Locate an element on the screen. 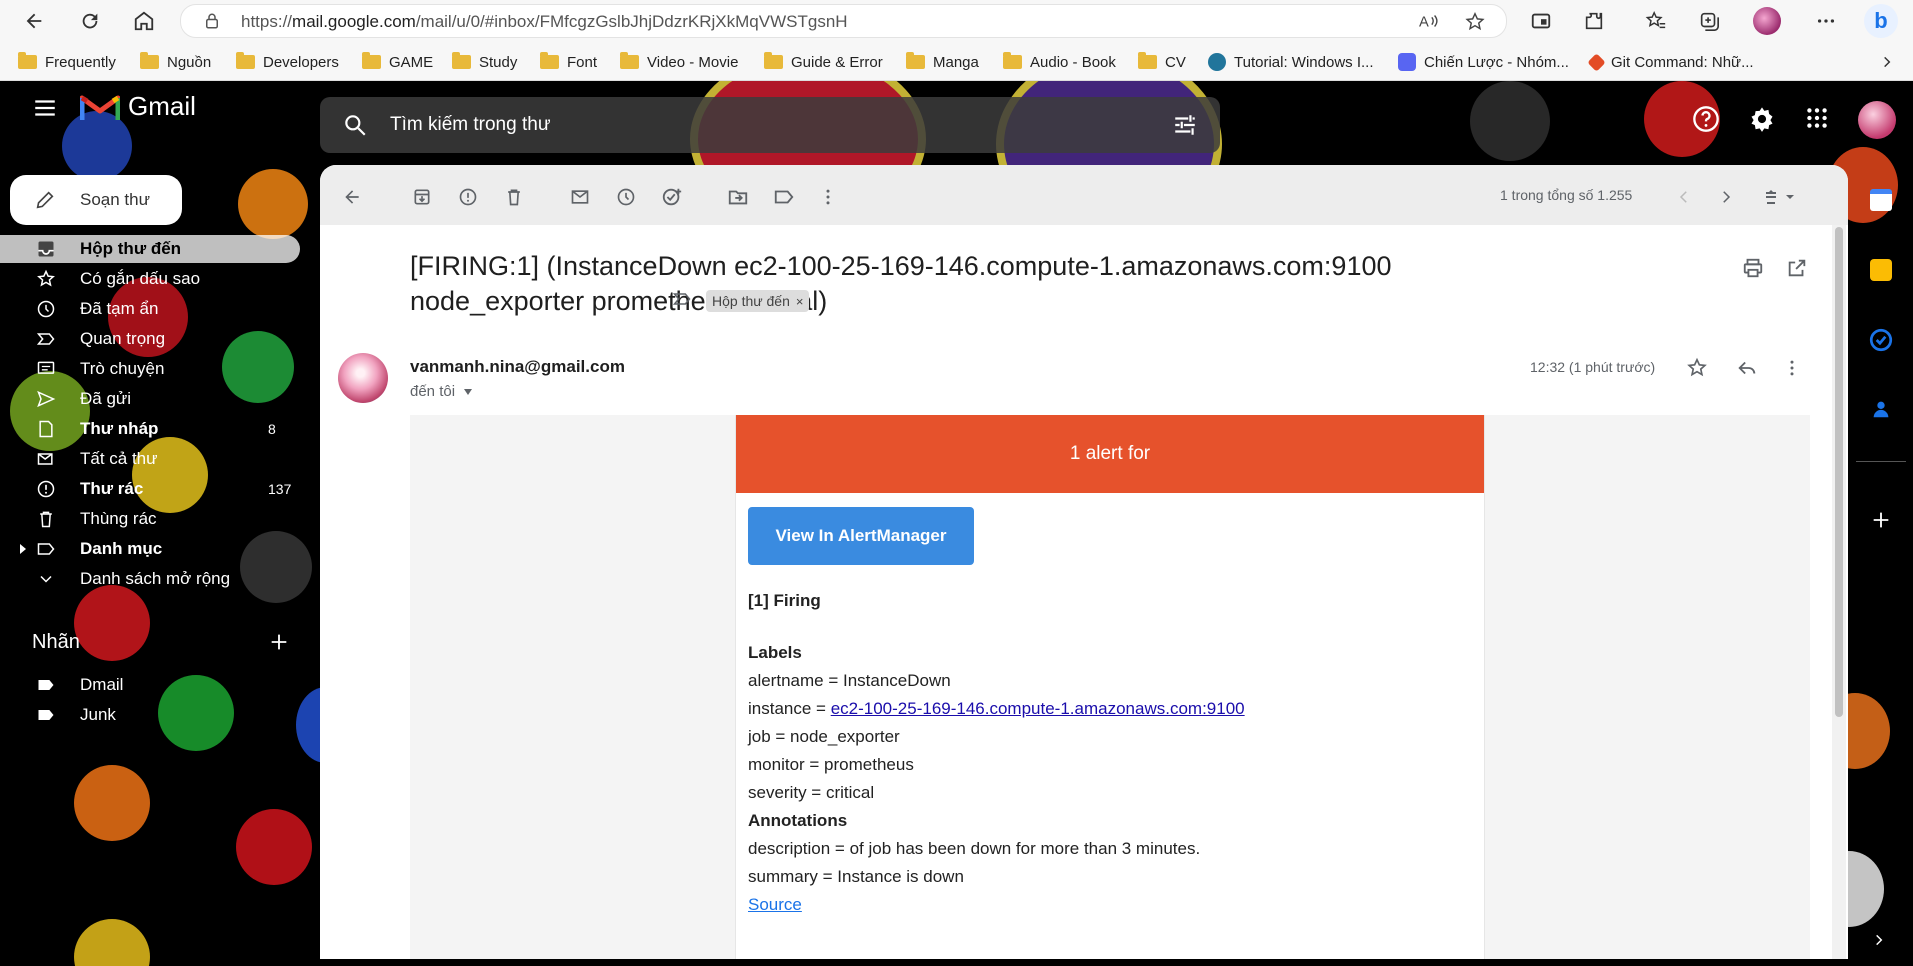 This screenshot has height=966, width=1913. important-marker-icon is located at coordinates (682, 299).